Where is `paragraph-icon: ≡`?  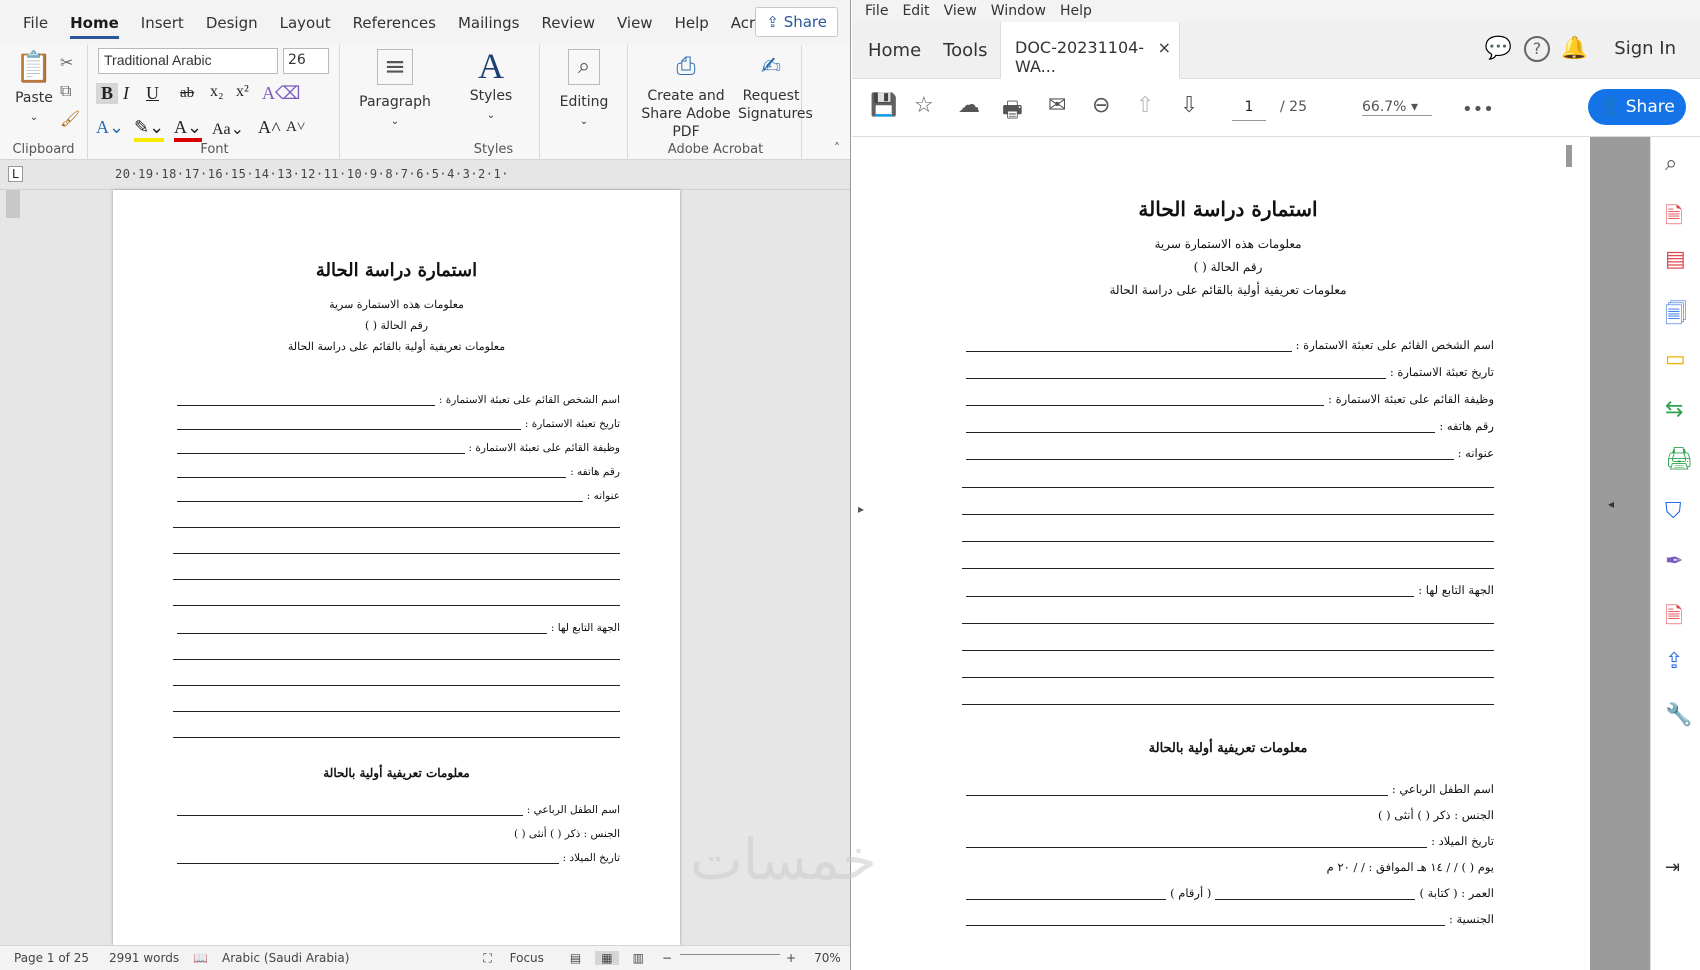 paragraph-icon: ≡ is located at coordinates (395, 67).